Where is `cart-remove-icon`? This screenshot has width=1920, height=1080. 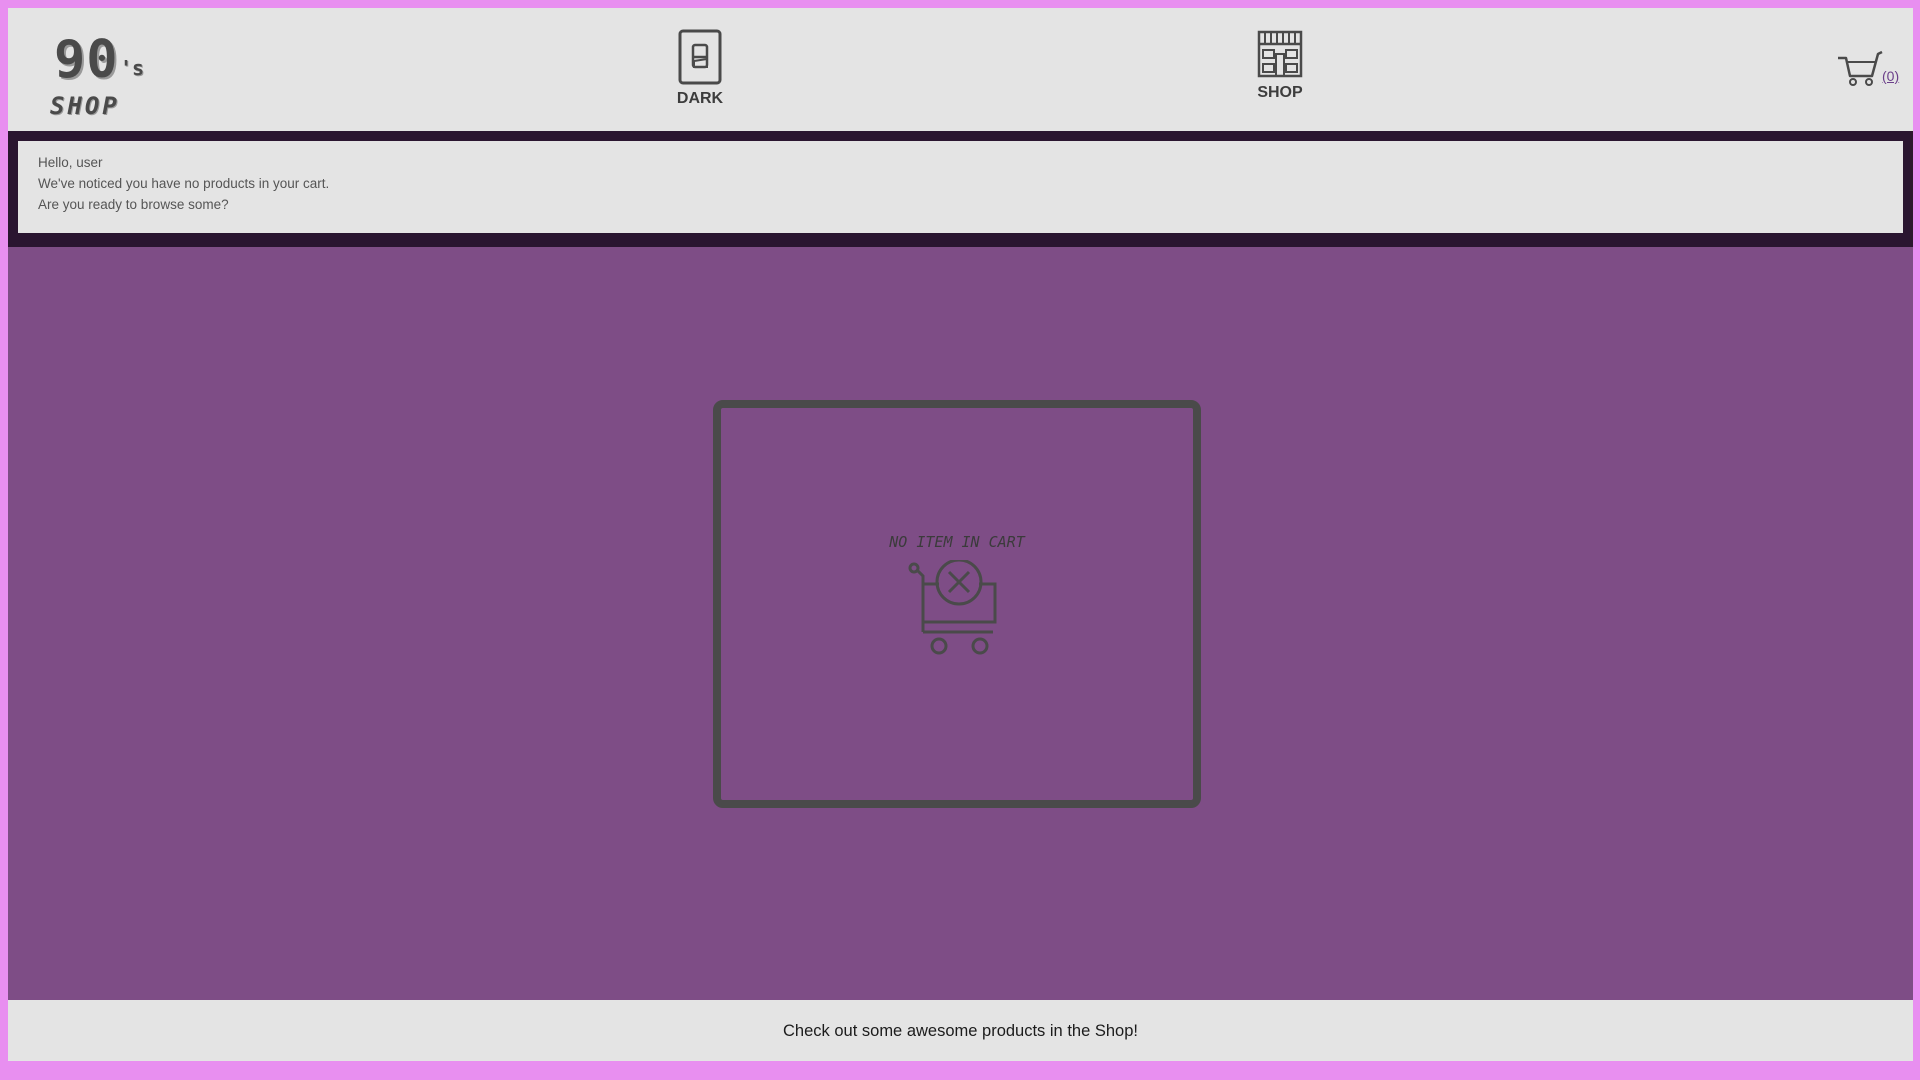
cart-remove-icon is located at coordinates (952, 607).